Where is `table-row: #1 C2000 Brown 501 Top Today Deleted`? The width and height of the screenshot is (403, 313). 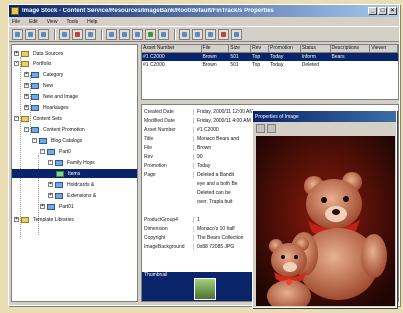
table-row: #1 C2000 Brown 501 Top Today Deleted is located at coordinates (270, 65).